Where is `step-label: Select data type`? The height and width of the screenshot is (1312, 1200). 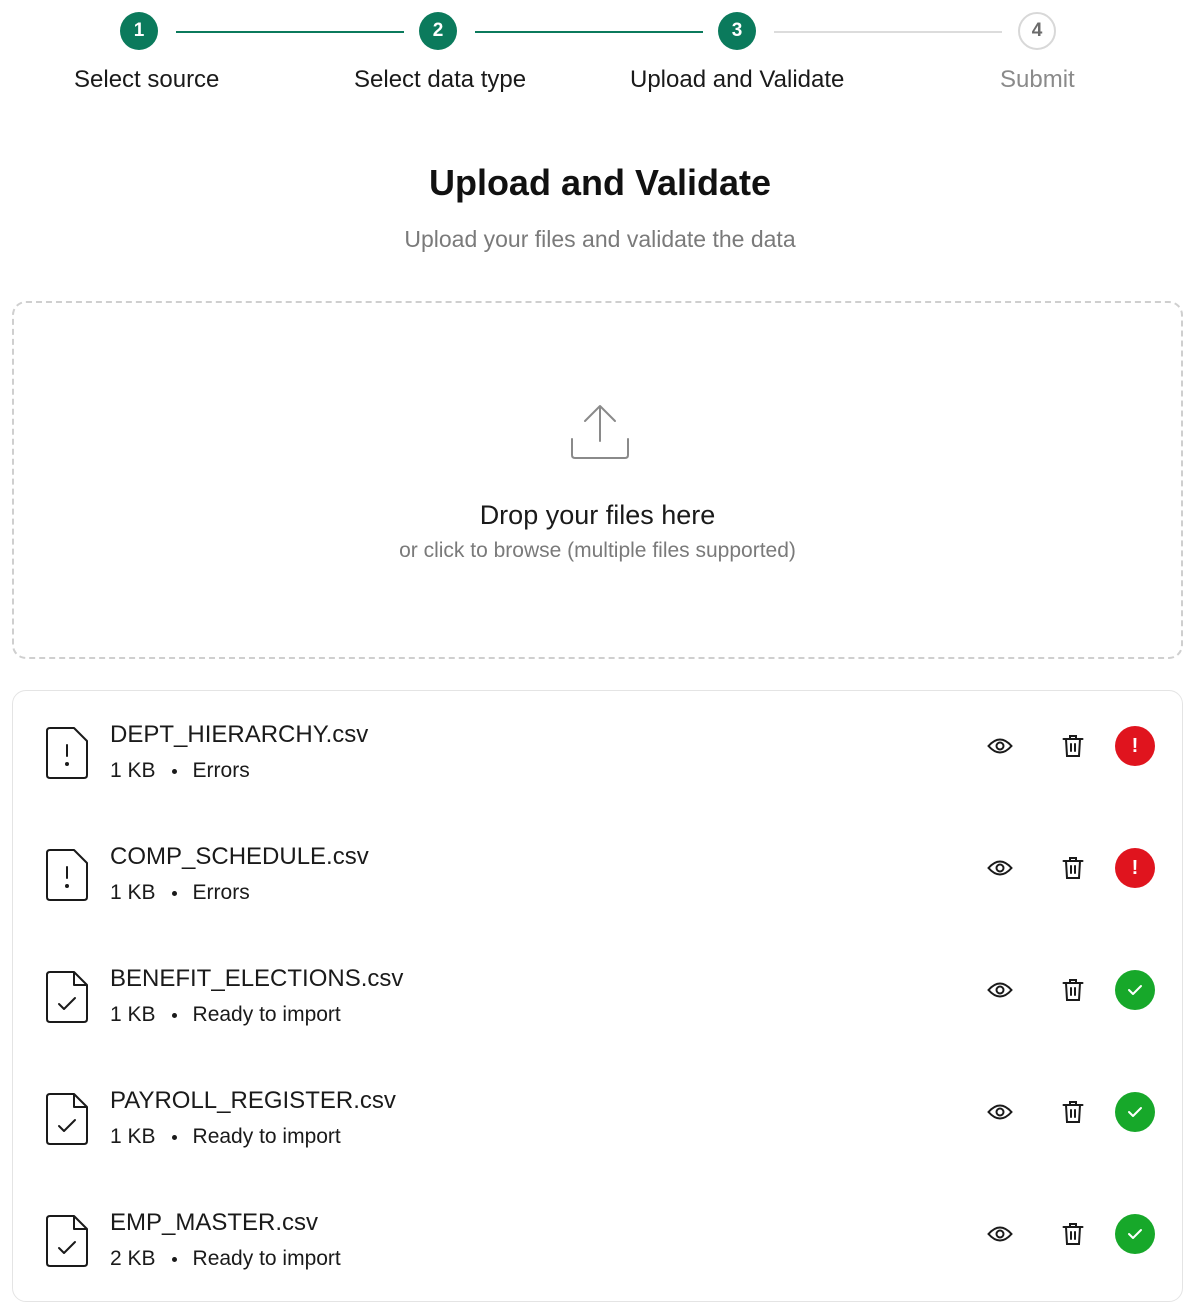 step-label: Select data type is located at coordinates (440, 79).